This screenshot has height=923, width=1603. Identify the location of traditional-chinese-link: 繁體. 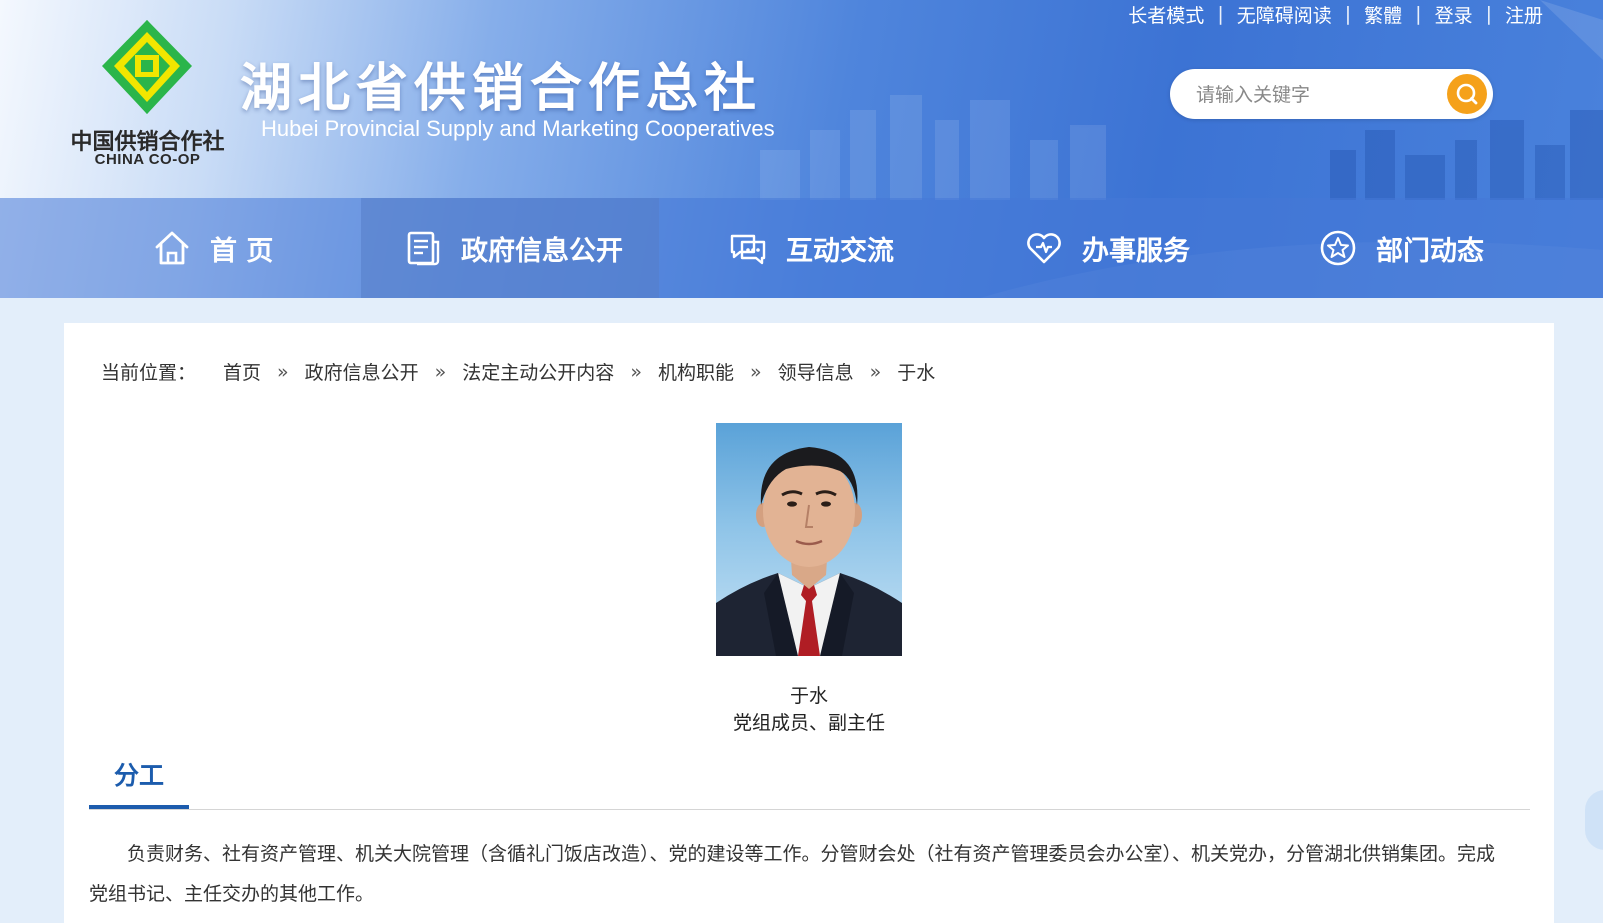
(1383, 14).